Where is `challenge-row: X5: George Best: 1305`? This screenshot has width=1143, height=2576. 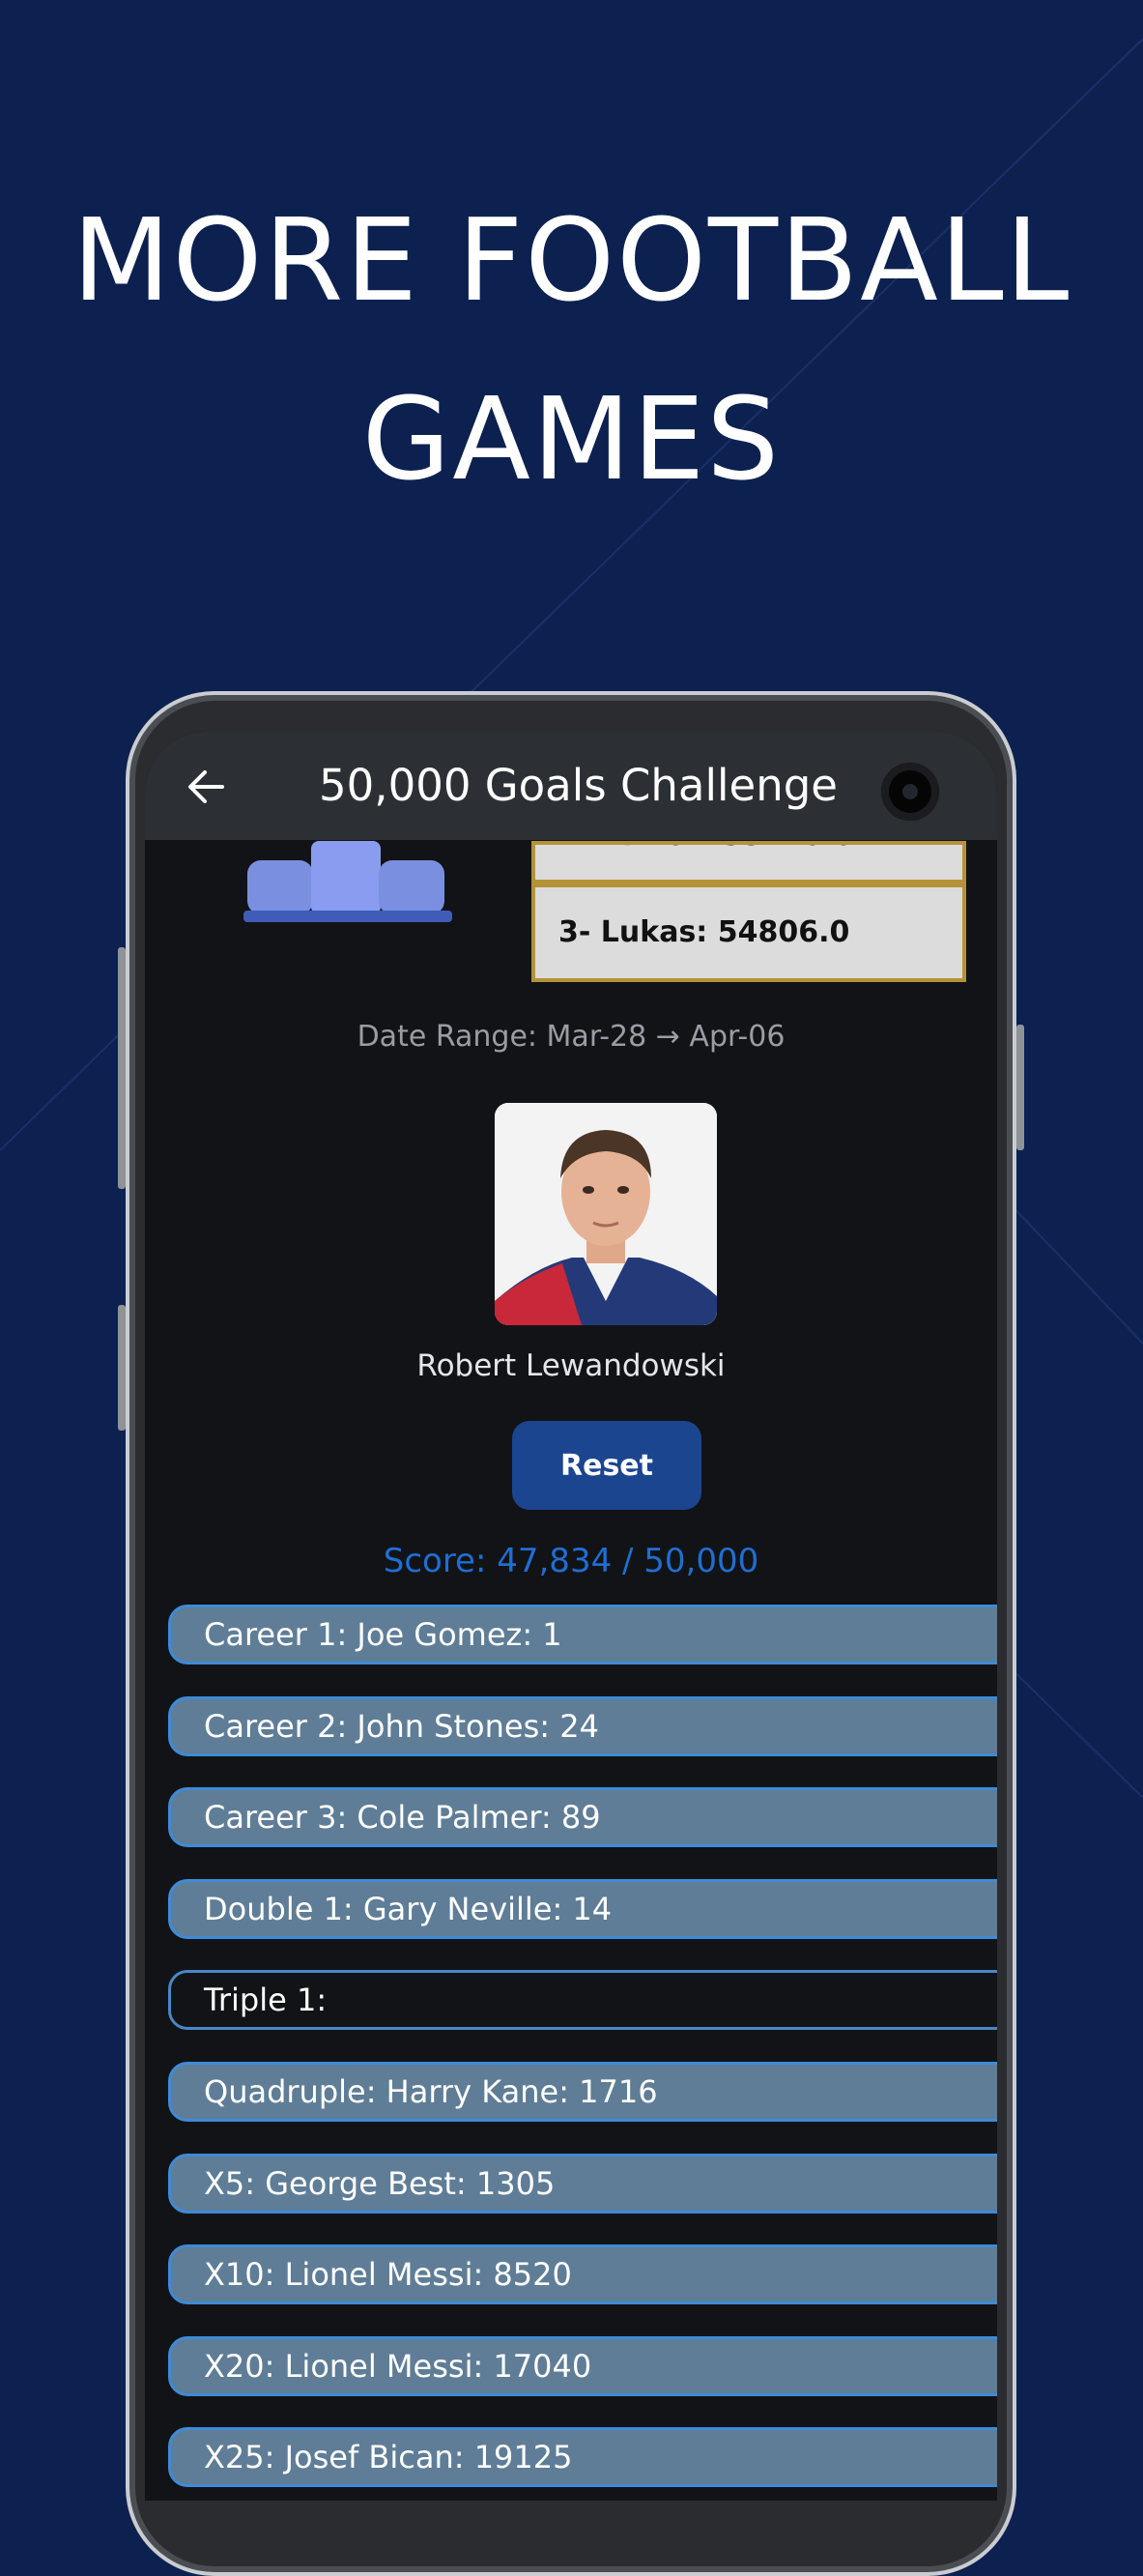
challenge-row: X5: George Best: 1305 is located at coordinates (582, 2183).